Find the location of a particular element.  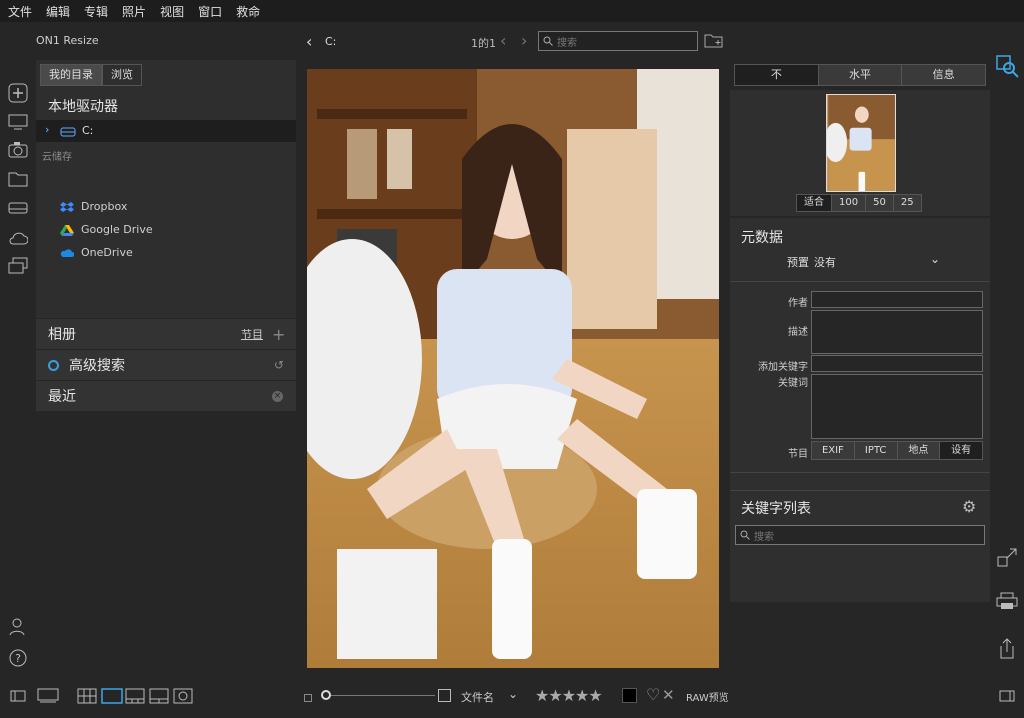

menu-help: 救命 is located at coordinates (248, 11).